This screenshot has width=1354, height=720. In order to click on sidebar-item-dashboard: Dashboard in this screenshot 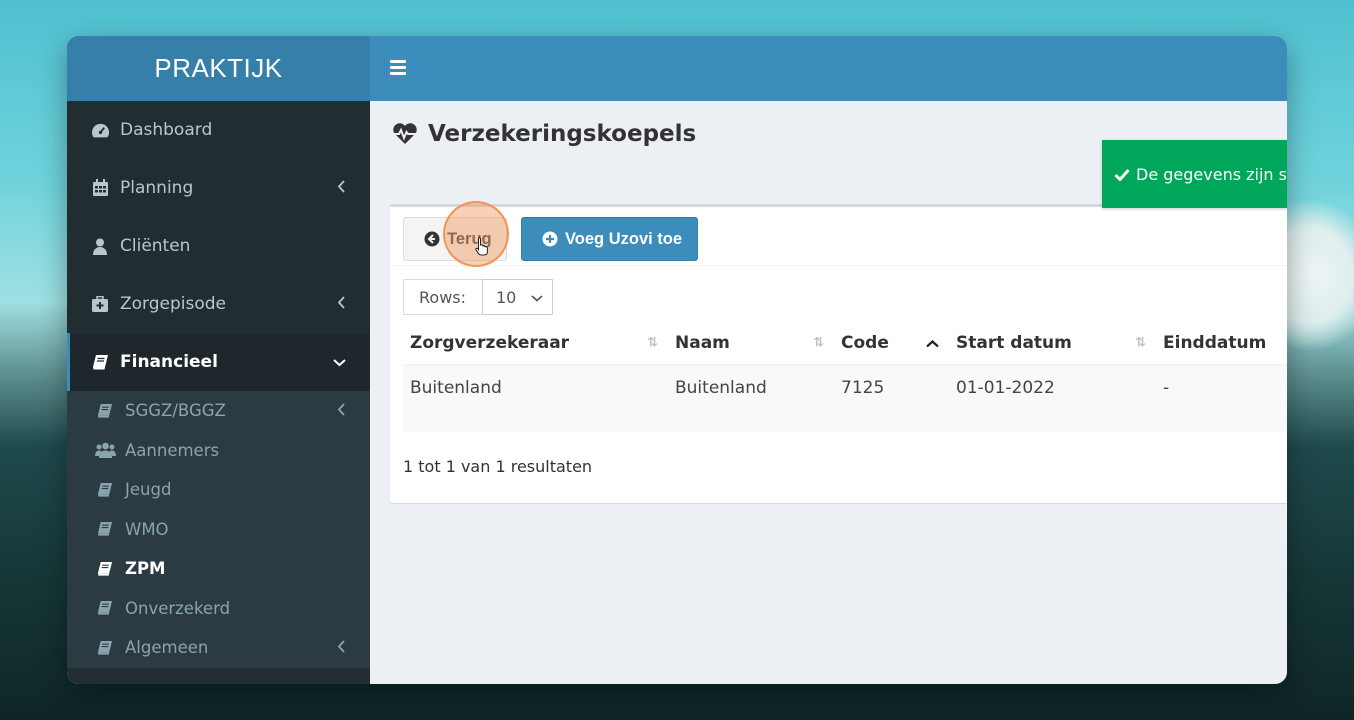, I will do `click(218, 130)`.